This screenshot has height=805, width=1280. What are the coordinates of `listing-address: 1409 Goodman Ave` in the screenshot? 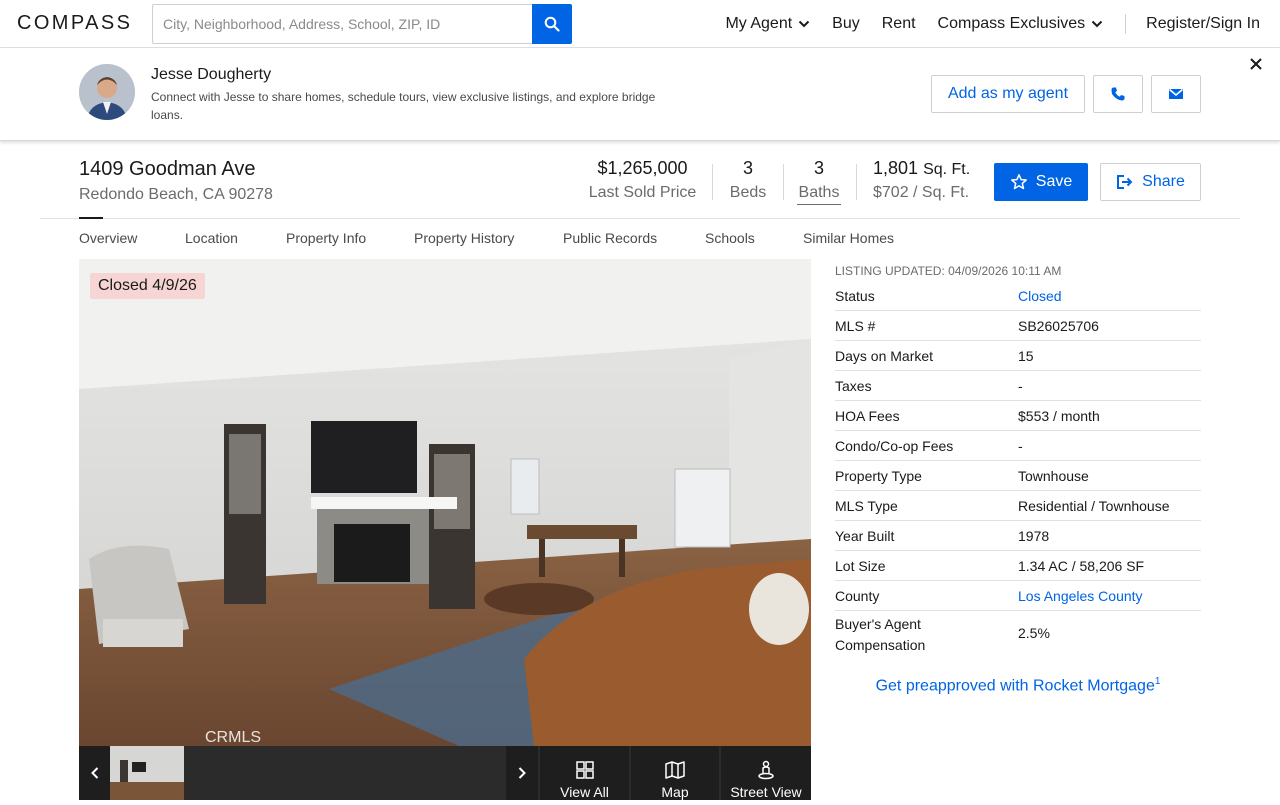 It's located at (167, 169).